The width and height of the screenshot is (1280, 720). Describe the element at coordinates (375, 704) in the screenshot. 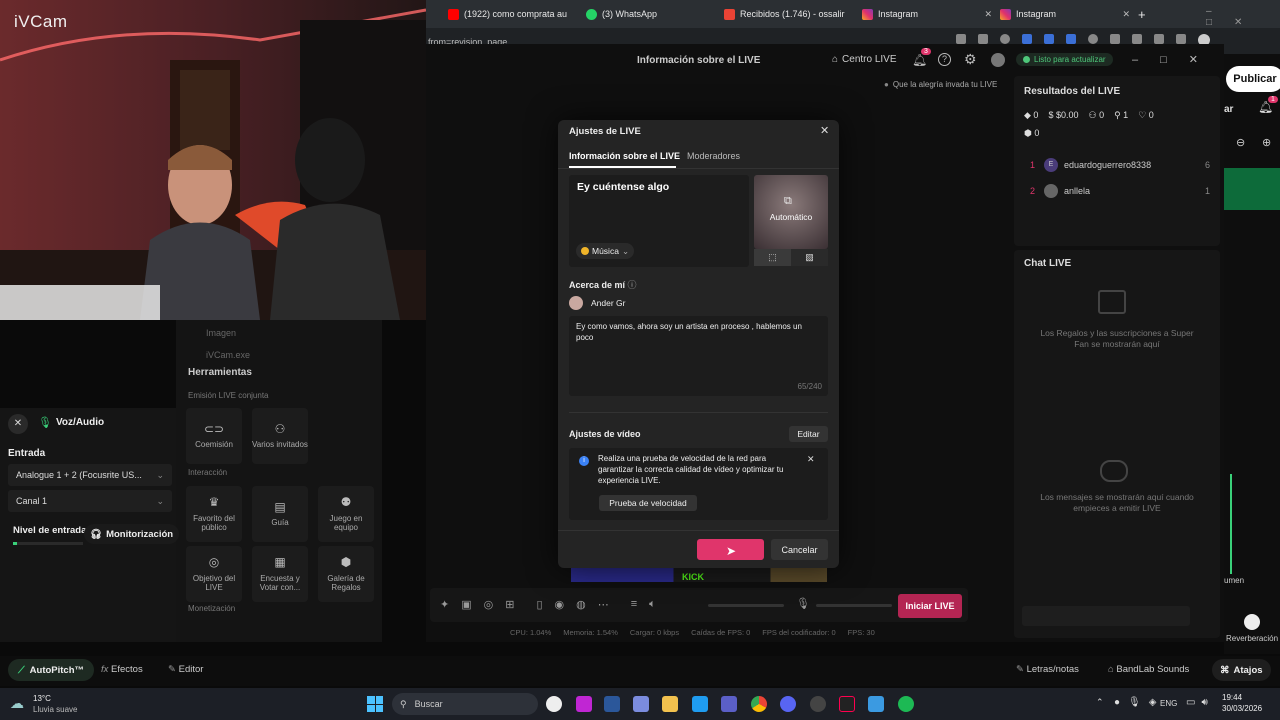

I see `start-button` at that location.